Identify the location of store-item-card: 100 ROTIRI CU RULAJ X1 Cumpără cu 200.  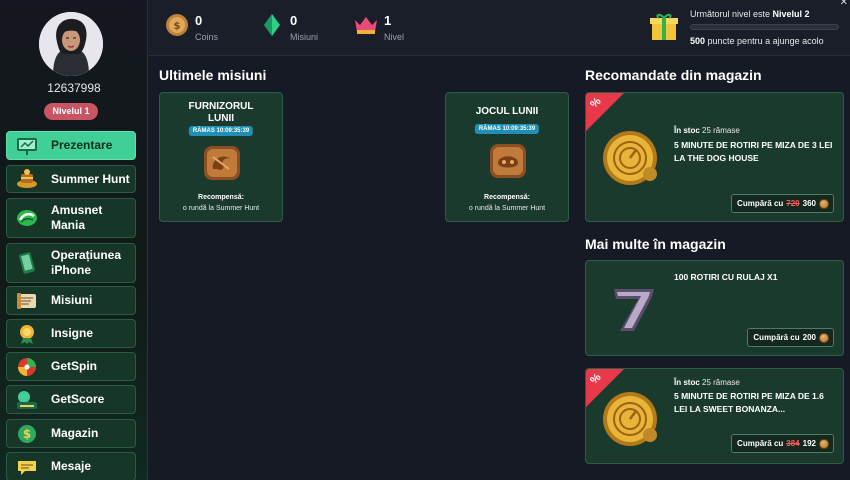
(714, 308).